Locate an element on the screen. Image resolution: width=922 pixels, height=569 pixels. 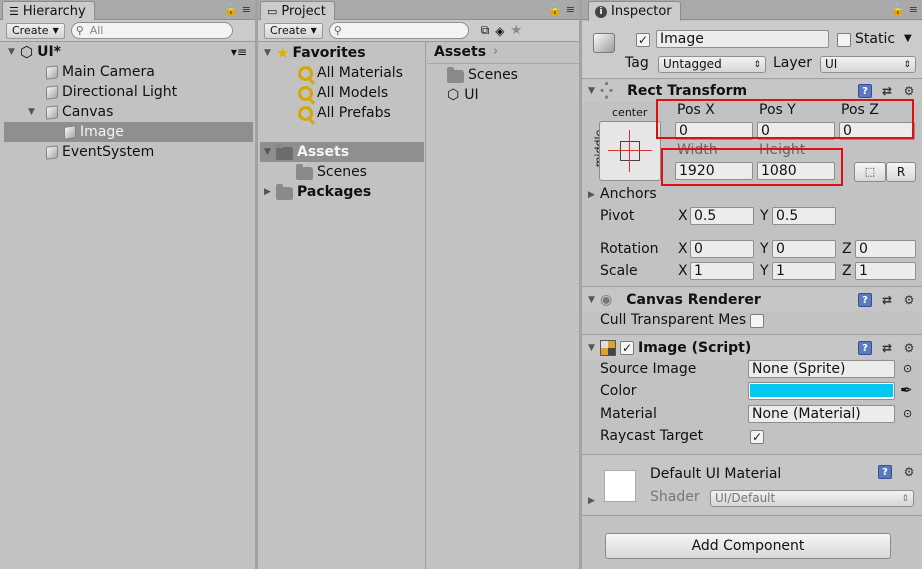
rotation-x-field: 0 is located at coordinates (722, 249).